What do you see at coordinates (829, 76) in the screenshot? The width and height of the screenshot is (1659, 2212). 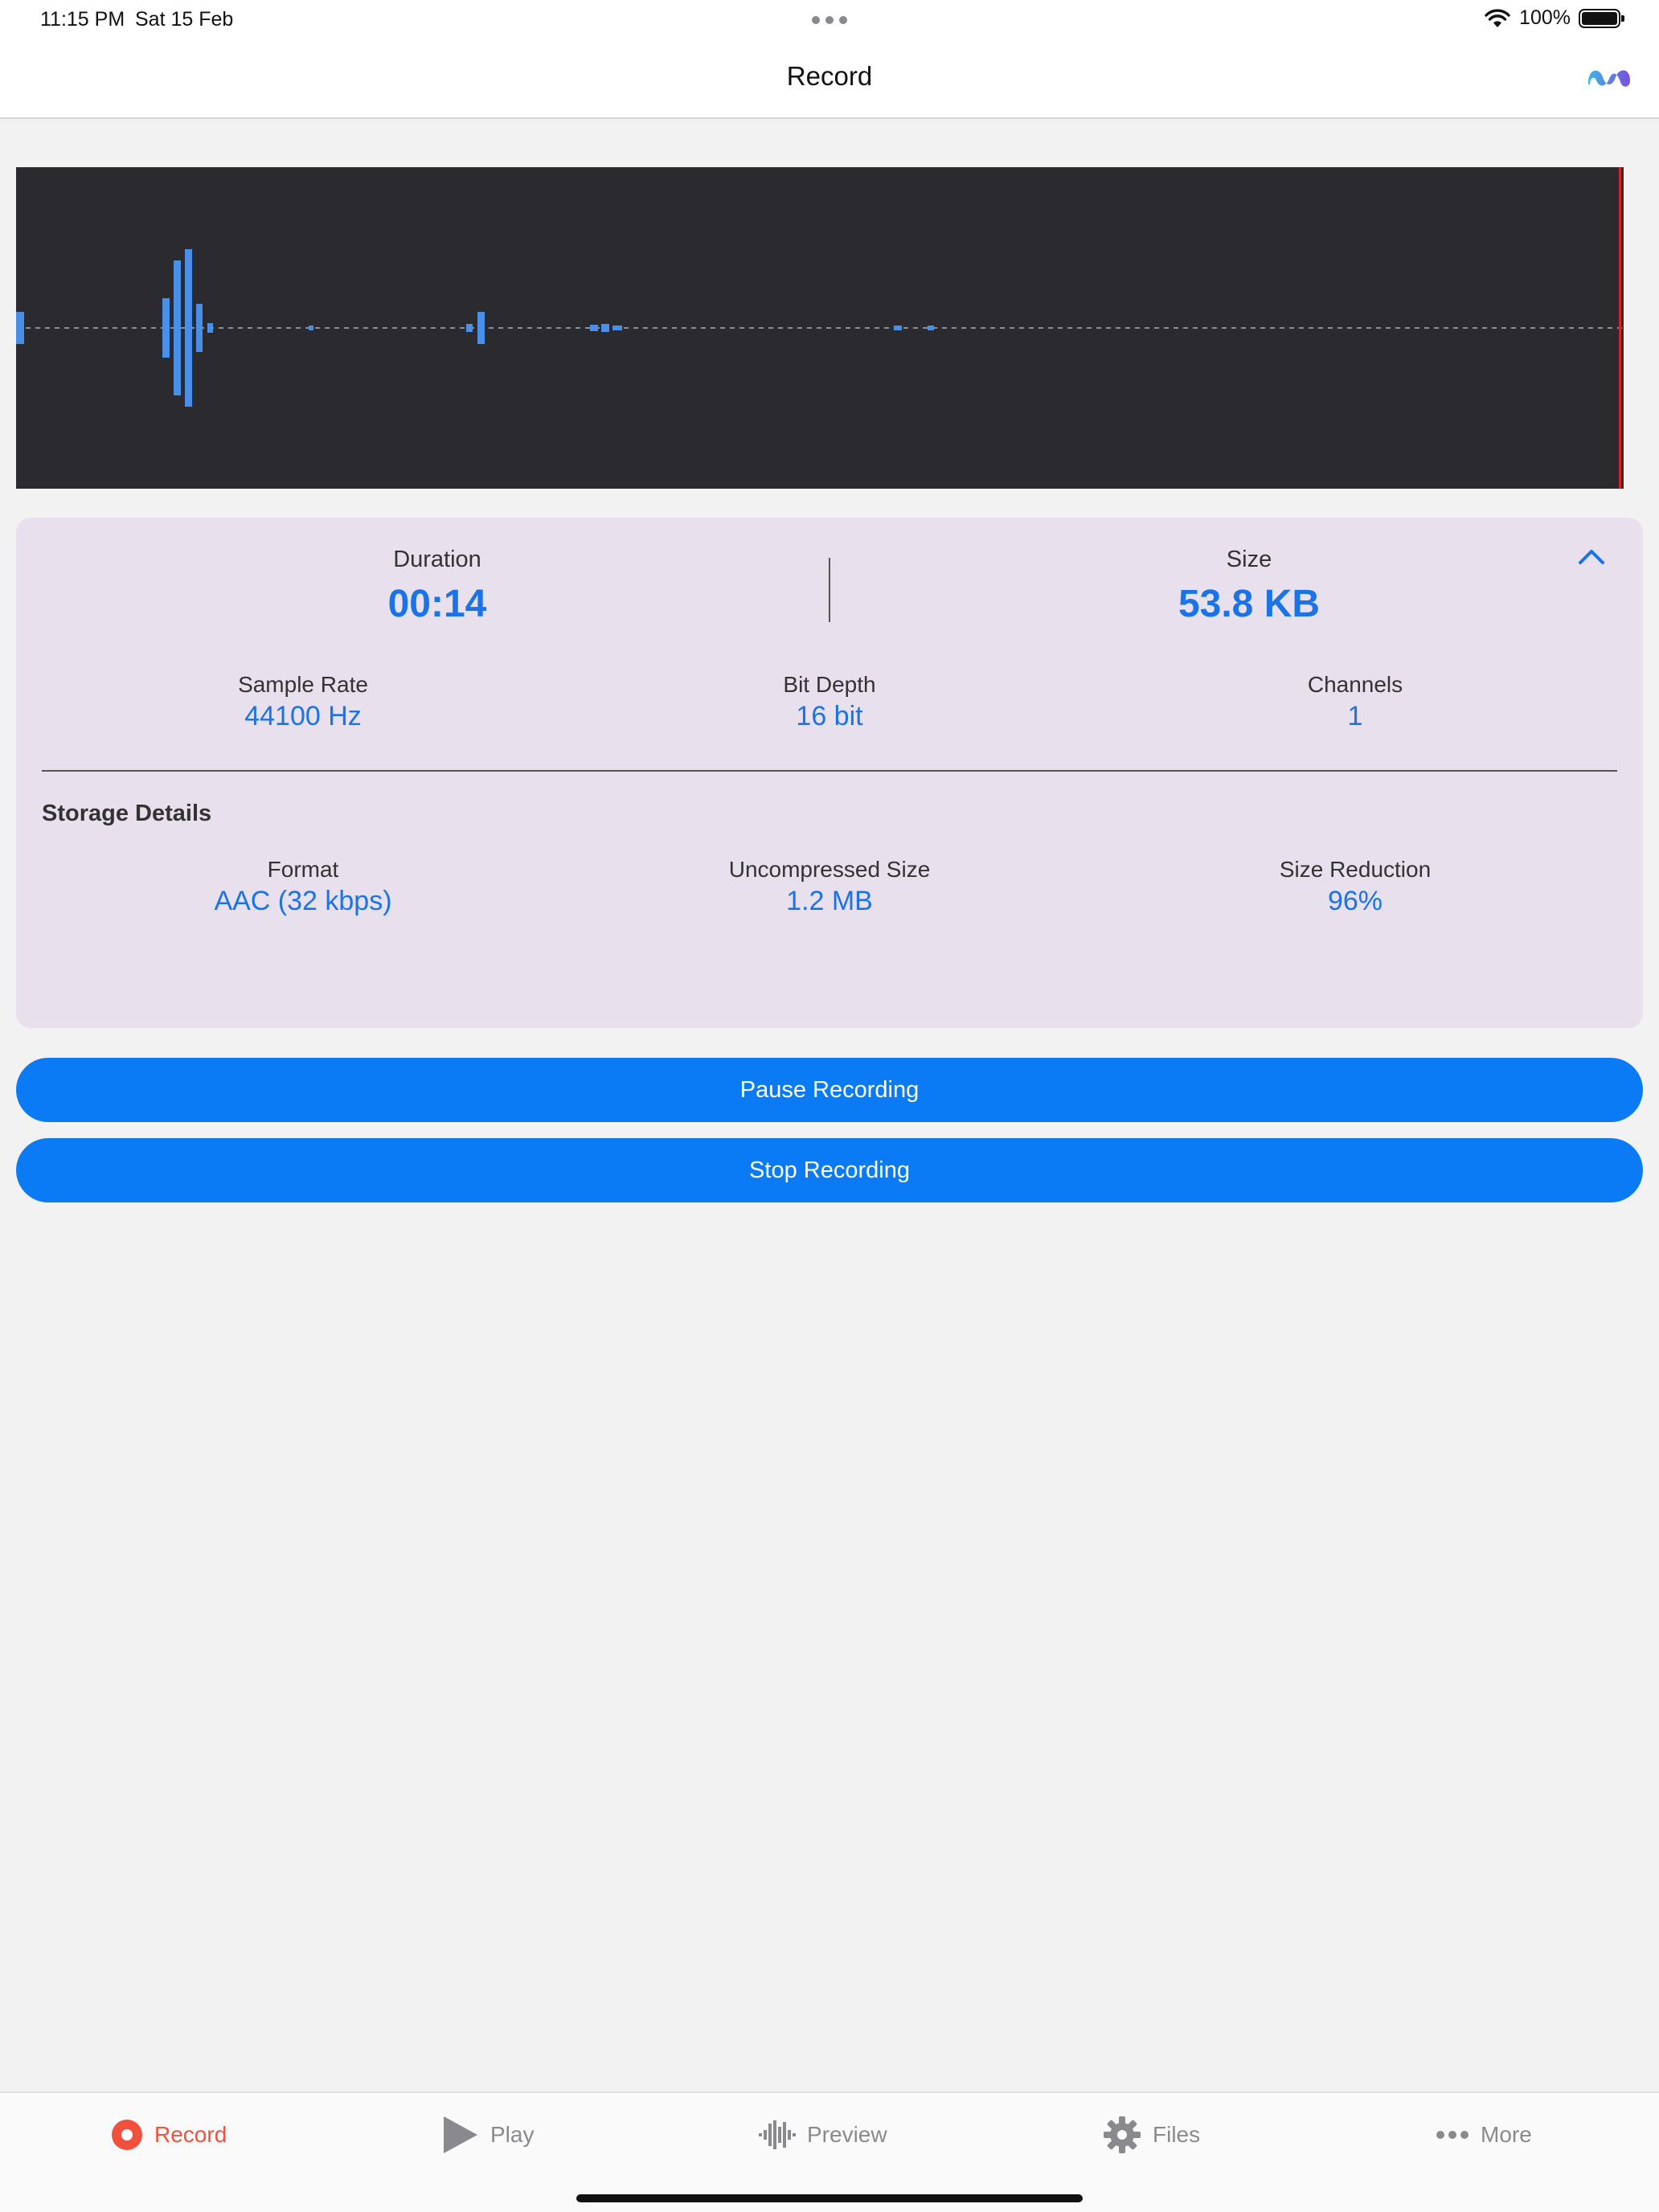 I see `page-title: Record` at bounding box center [829, 76].